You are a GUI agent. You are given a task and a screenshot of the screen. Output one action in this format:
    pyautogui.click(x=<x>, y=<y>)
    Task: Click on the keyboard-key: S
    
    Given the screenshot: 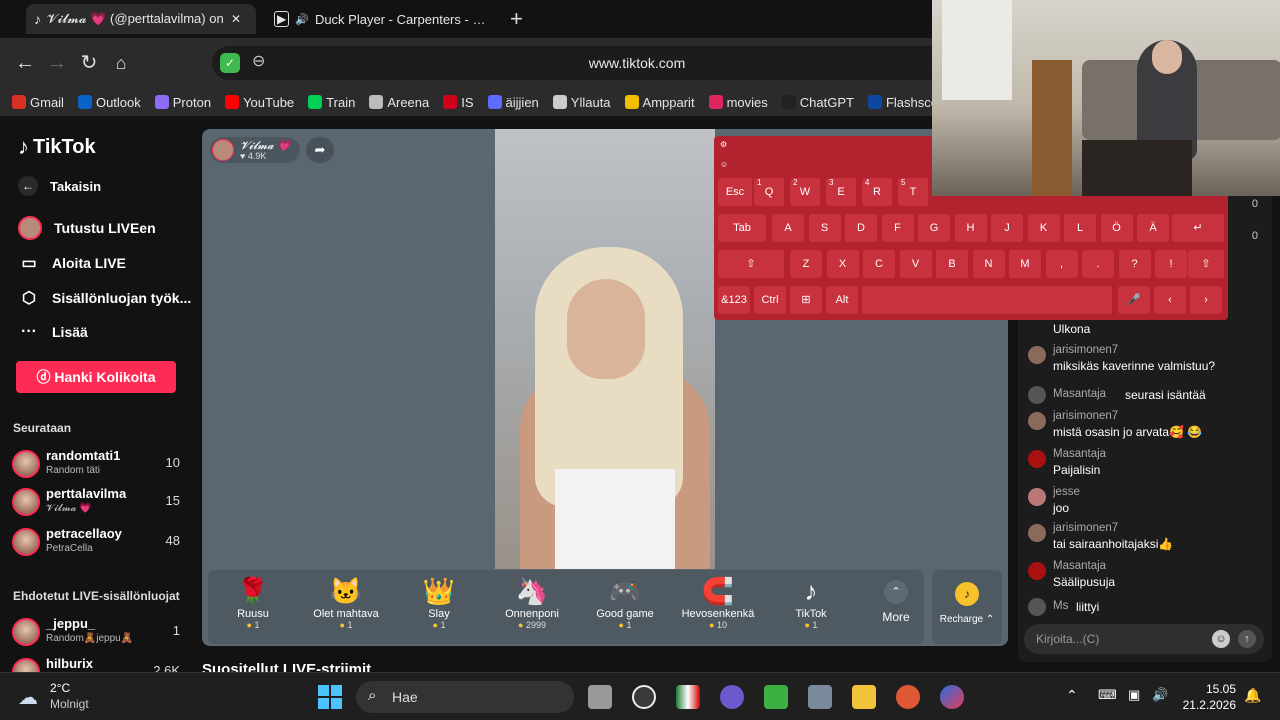 What is the action you would take?
    pyautogui.click(x=824, y=228)
    